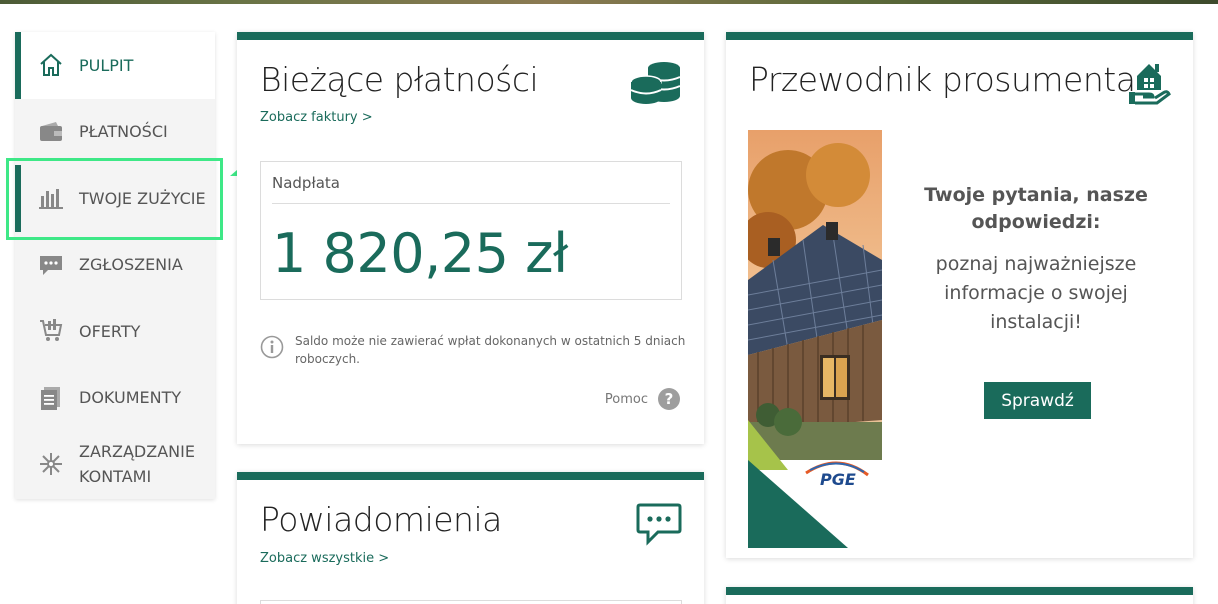 The image size is (1218, 604). Describe the element at coordinates (815, 339) in the screenshot. I see `promo-image: PGE` at that location.